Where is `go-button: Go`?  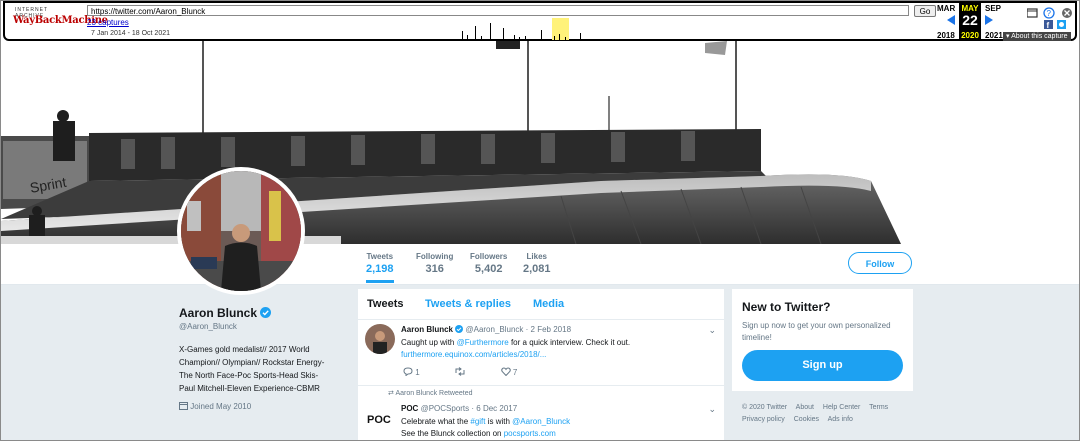 go-button: Go is located at coordinates (925, 11).